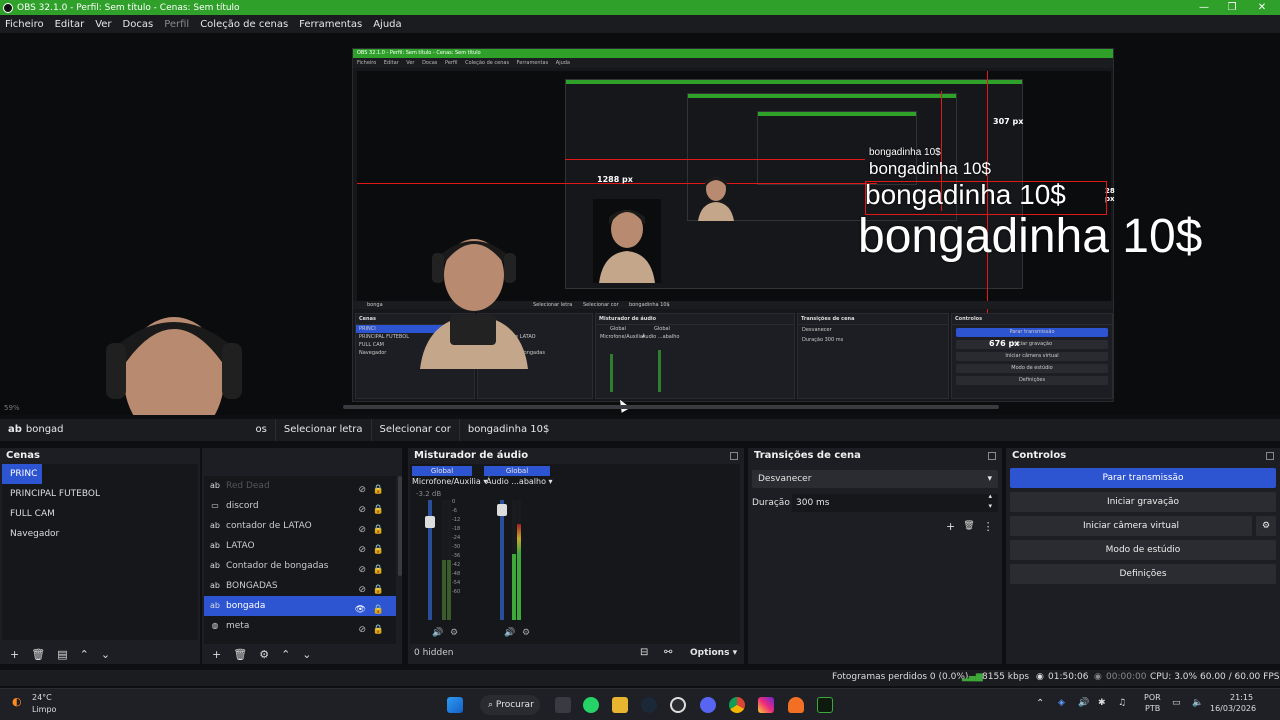  Describe the element at coordinates (502, 560) in the screenshot. I see `volume-slider-track` at that location.